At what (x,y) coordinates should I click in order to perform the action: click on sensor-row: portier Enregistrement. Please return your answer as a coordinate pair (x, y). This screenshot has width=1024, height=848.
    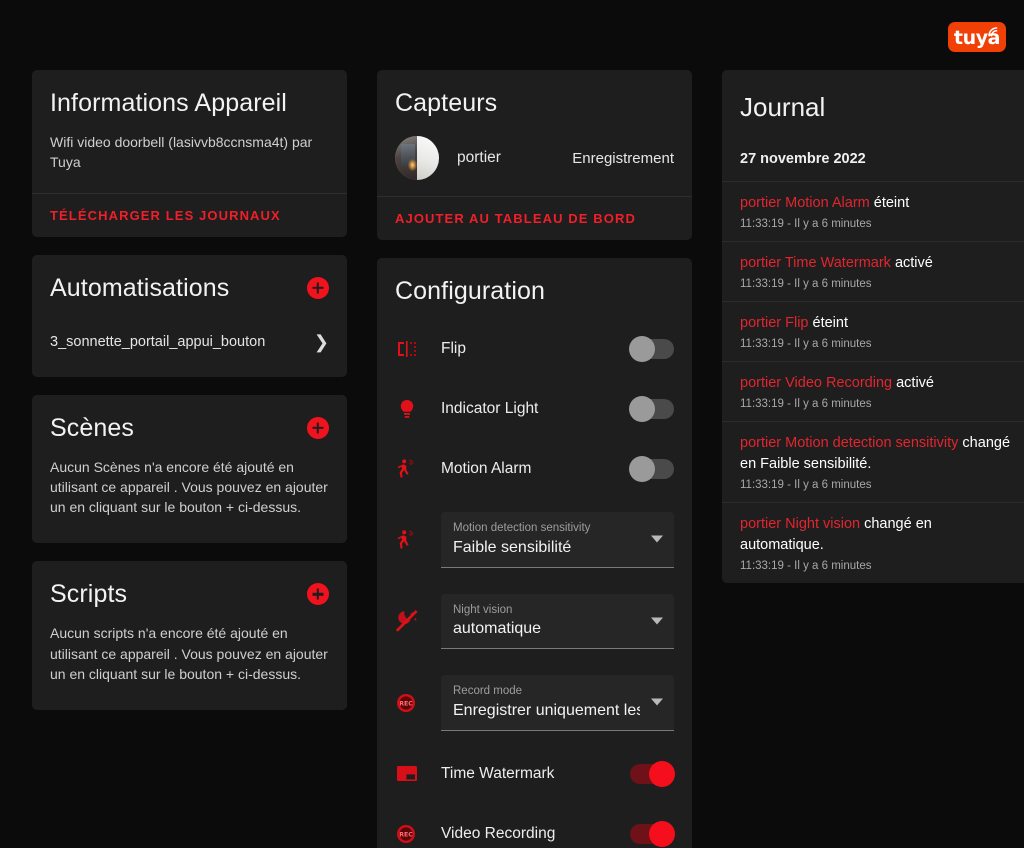
    Looking at the image, I should click on (534, 159).